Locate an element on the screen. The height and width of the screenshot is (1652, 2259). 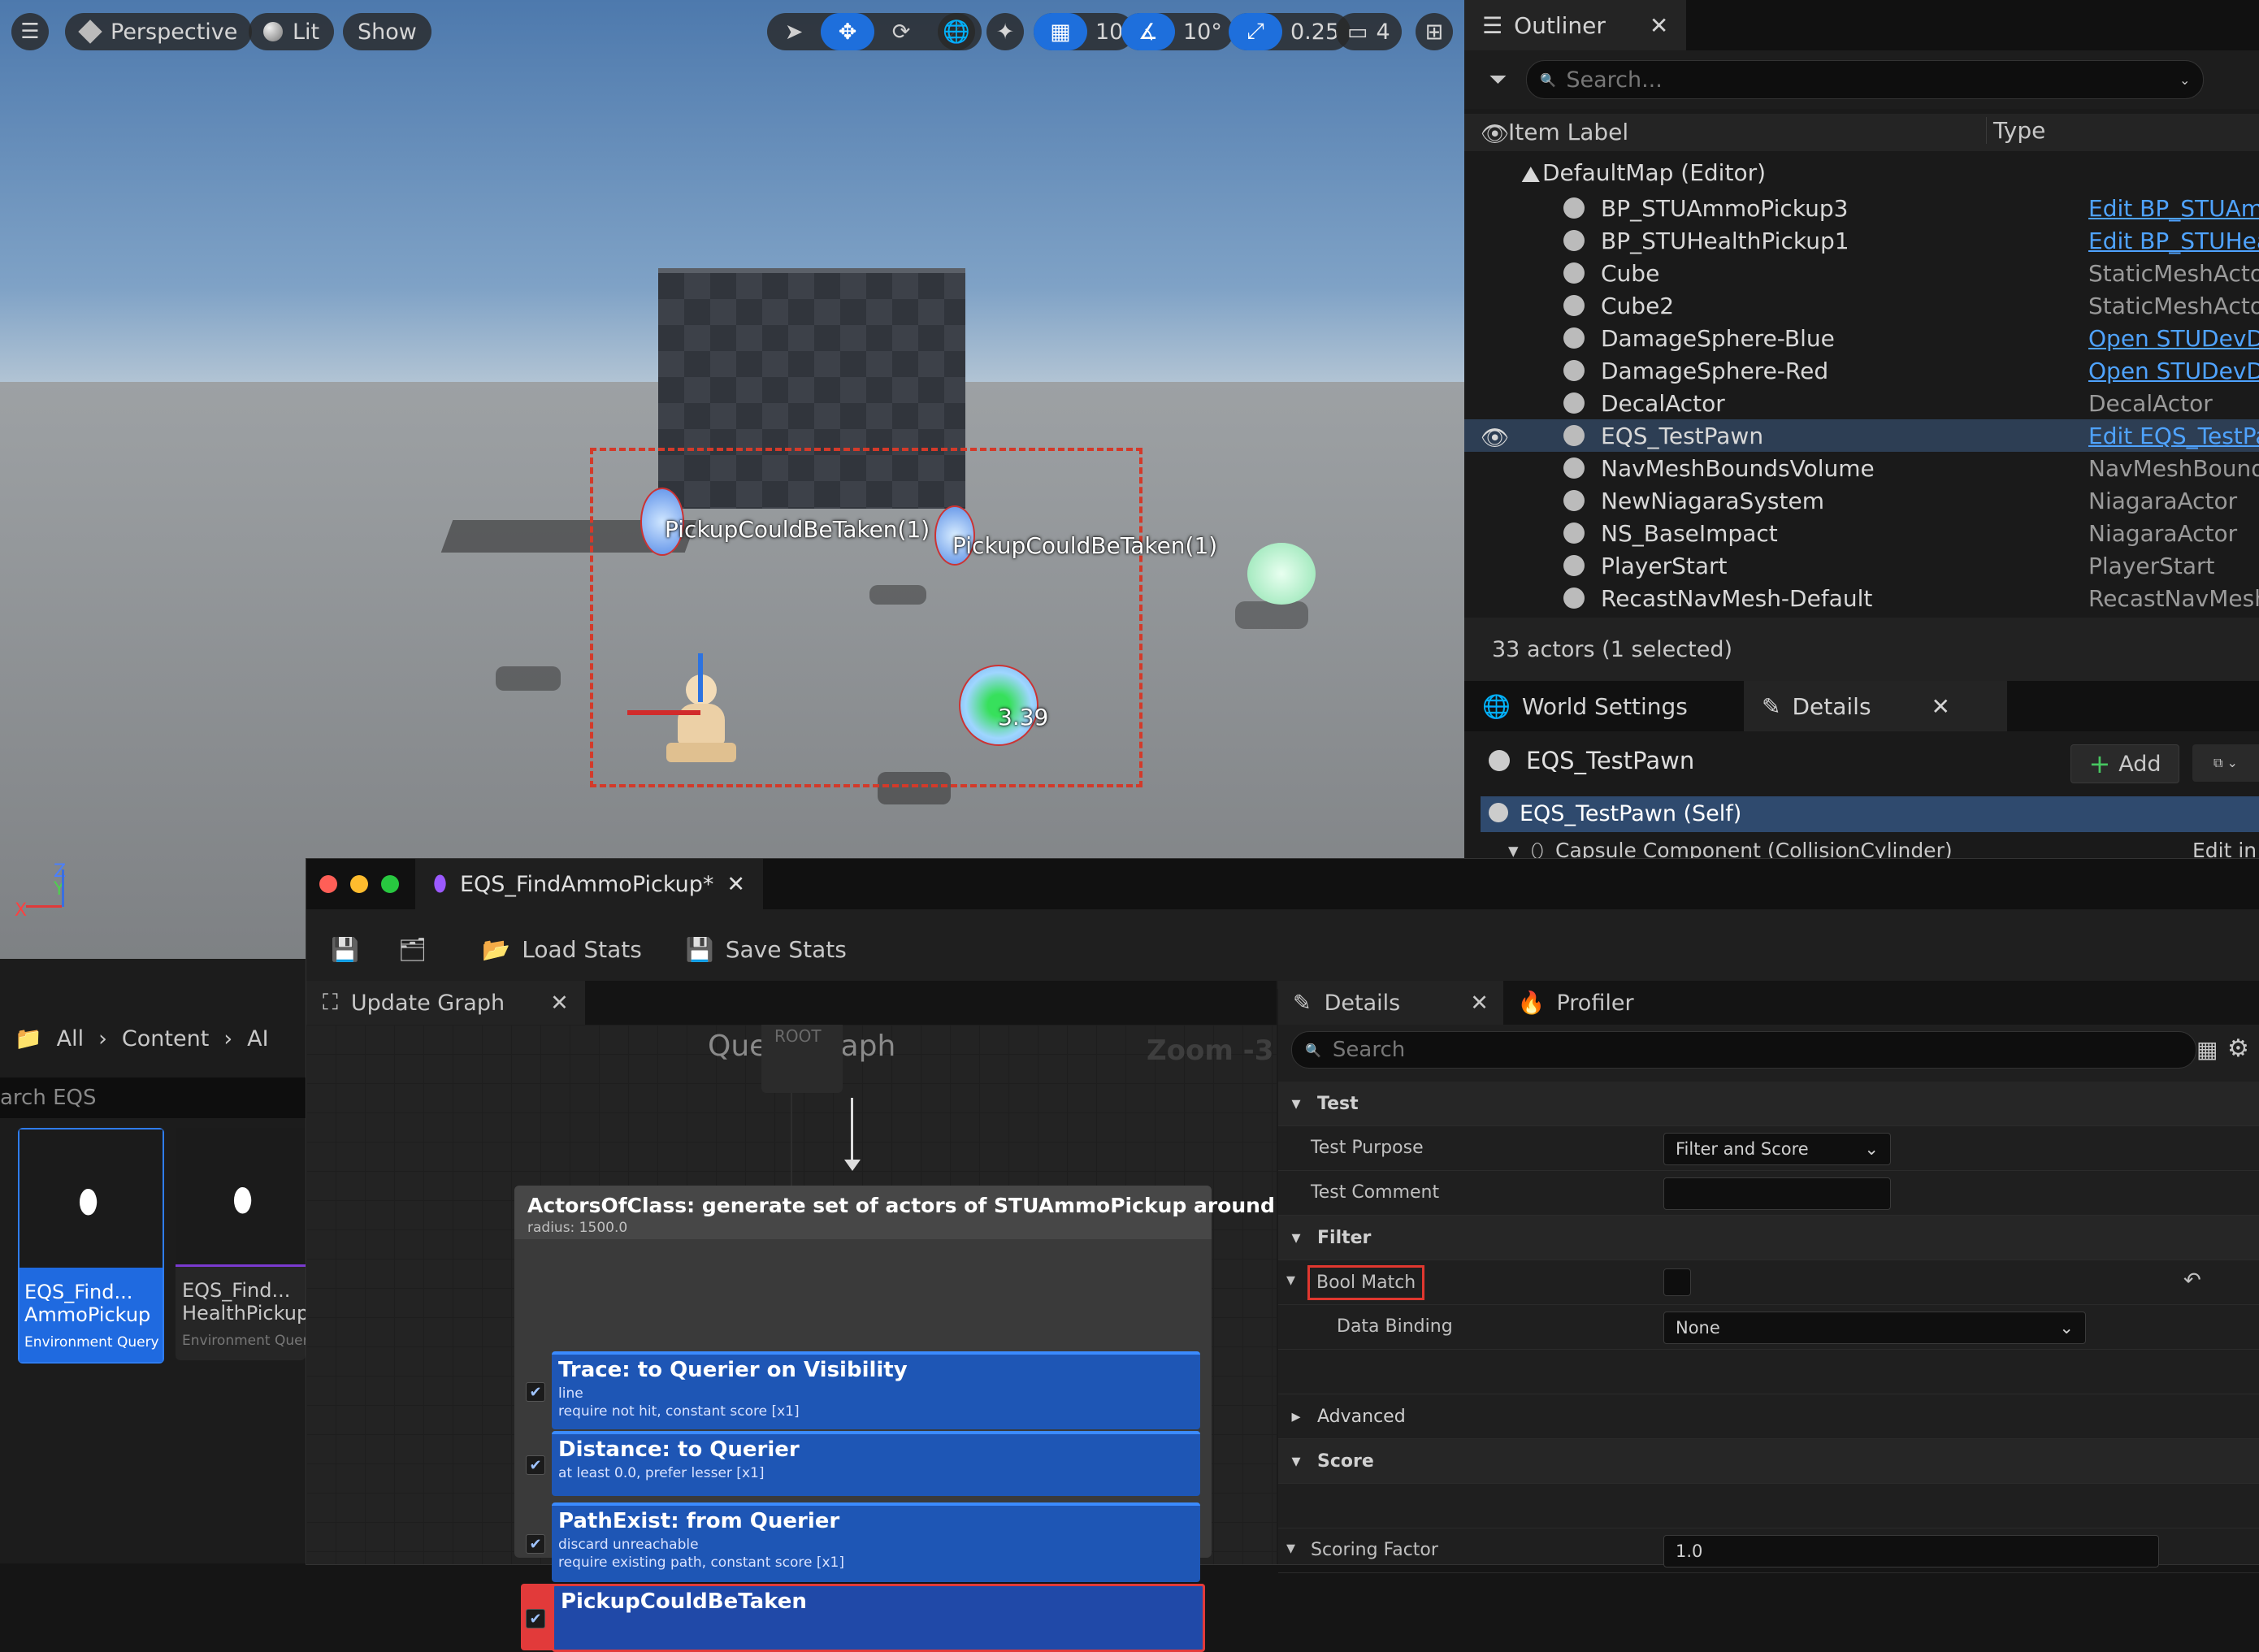
component-self-row: EQS_TestPawn (Self) is located at coordinates (1870, 814).